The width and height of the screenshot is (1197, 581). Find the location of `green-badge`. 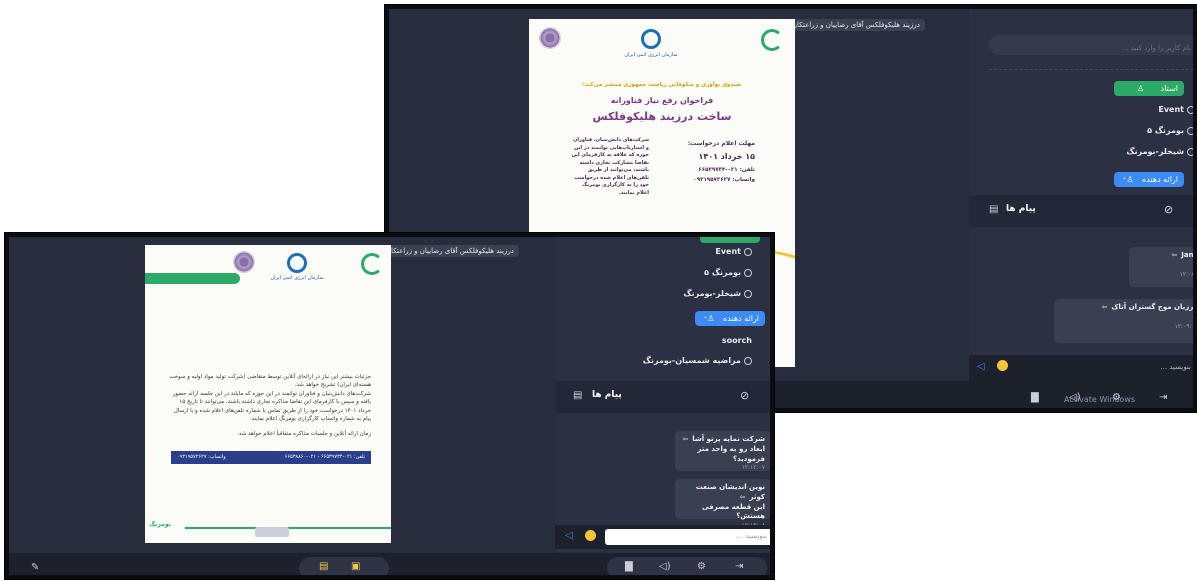

green-badge is located at coordinates (730, 240).